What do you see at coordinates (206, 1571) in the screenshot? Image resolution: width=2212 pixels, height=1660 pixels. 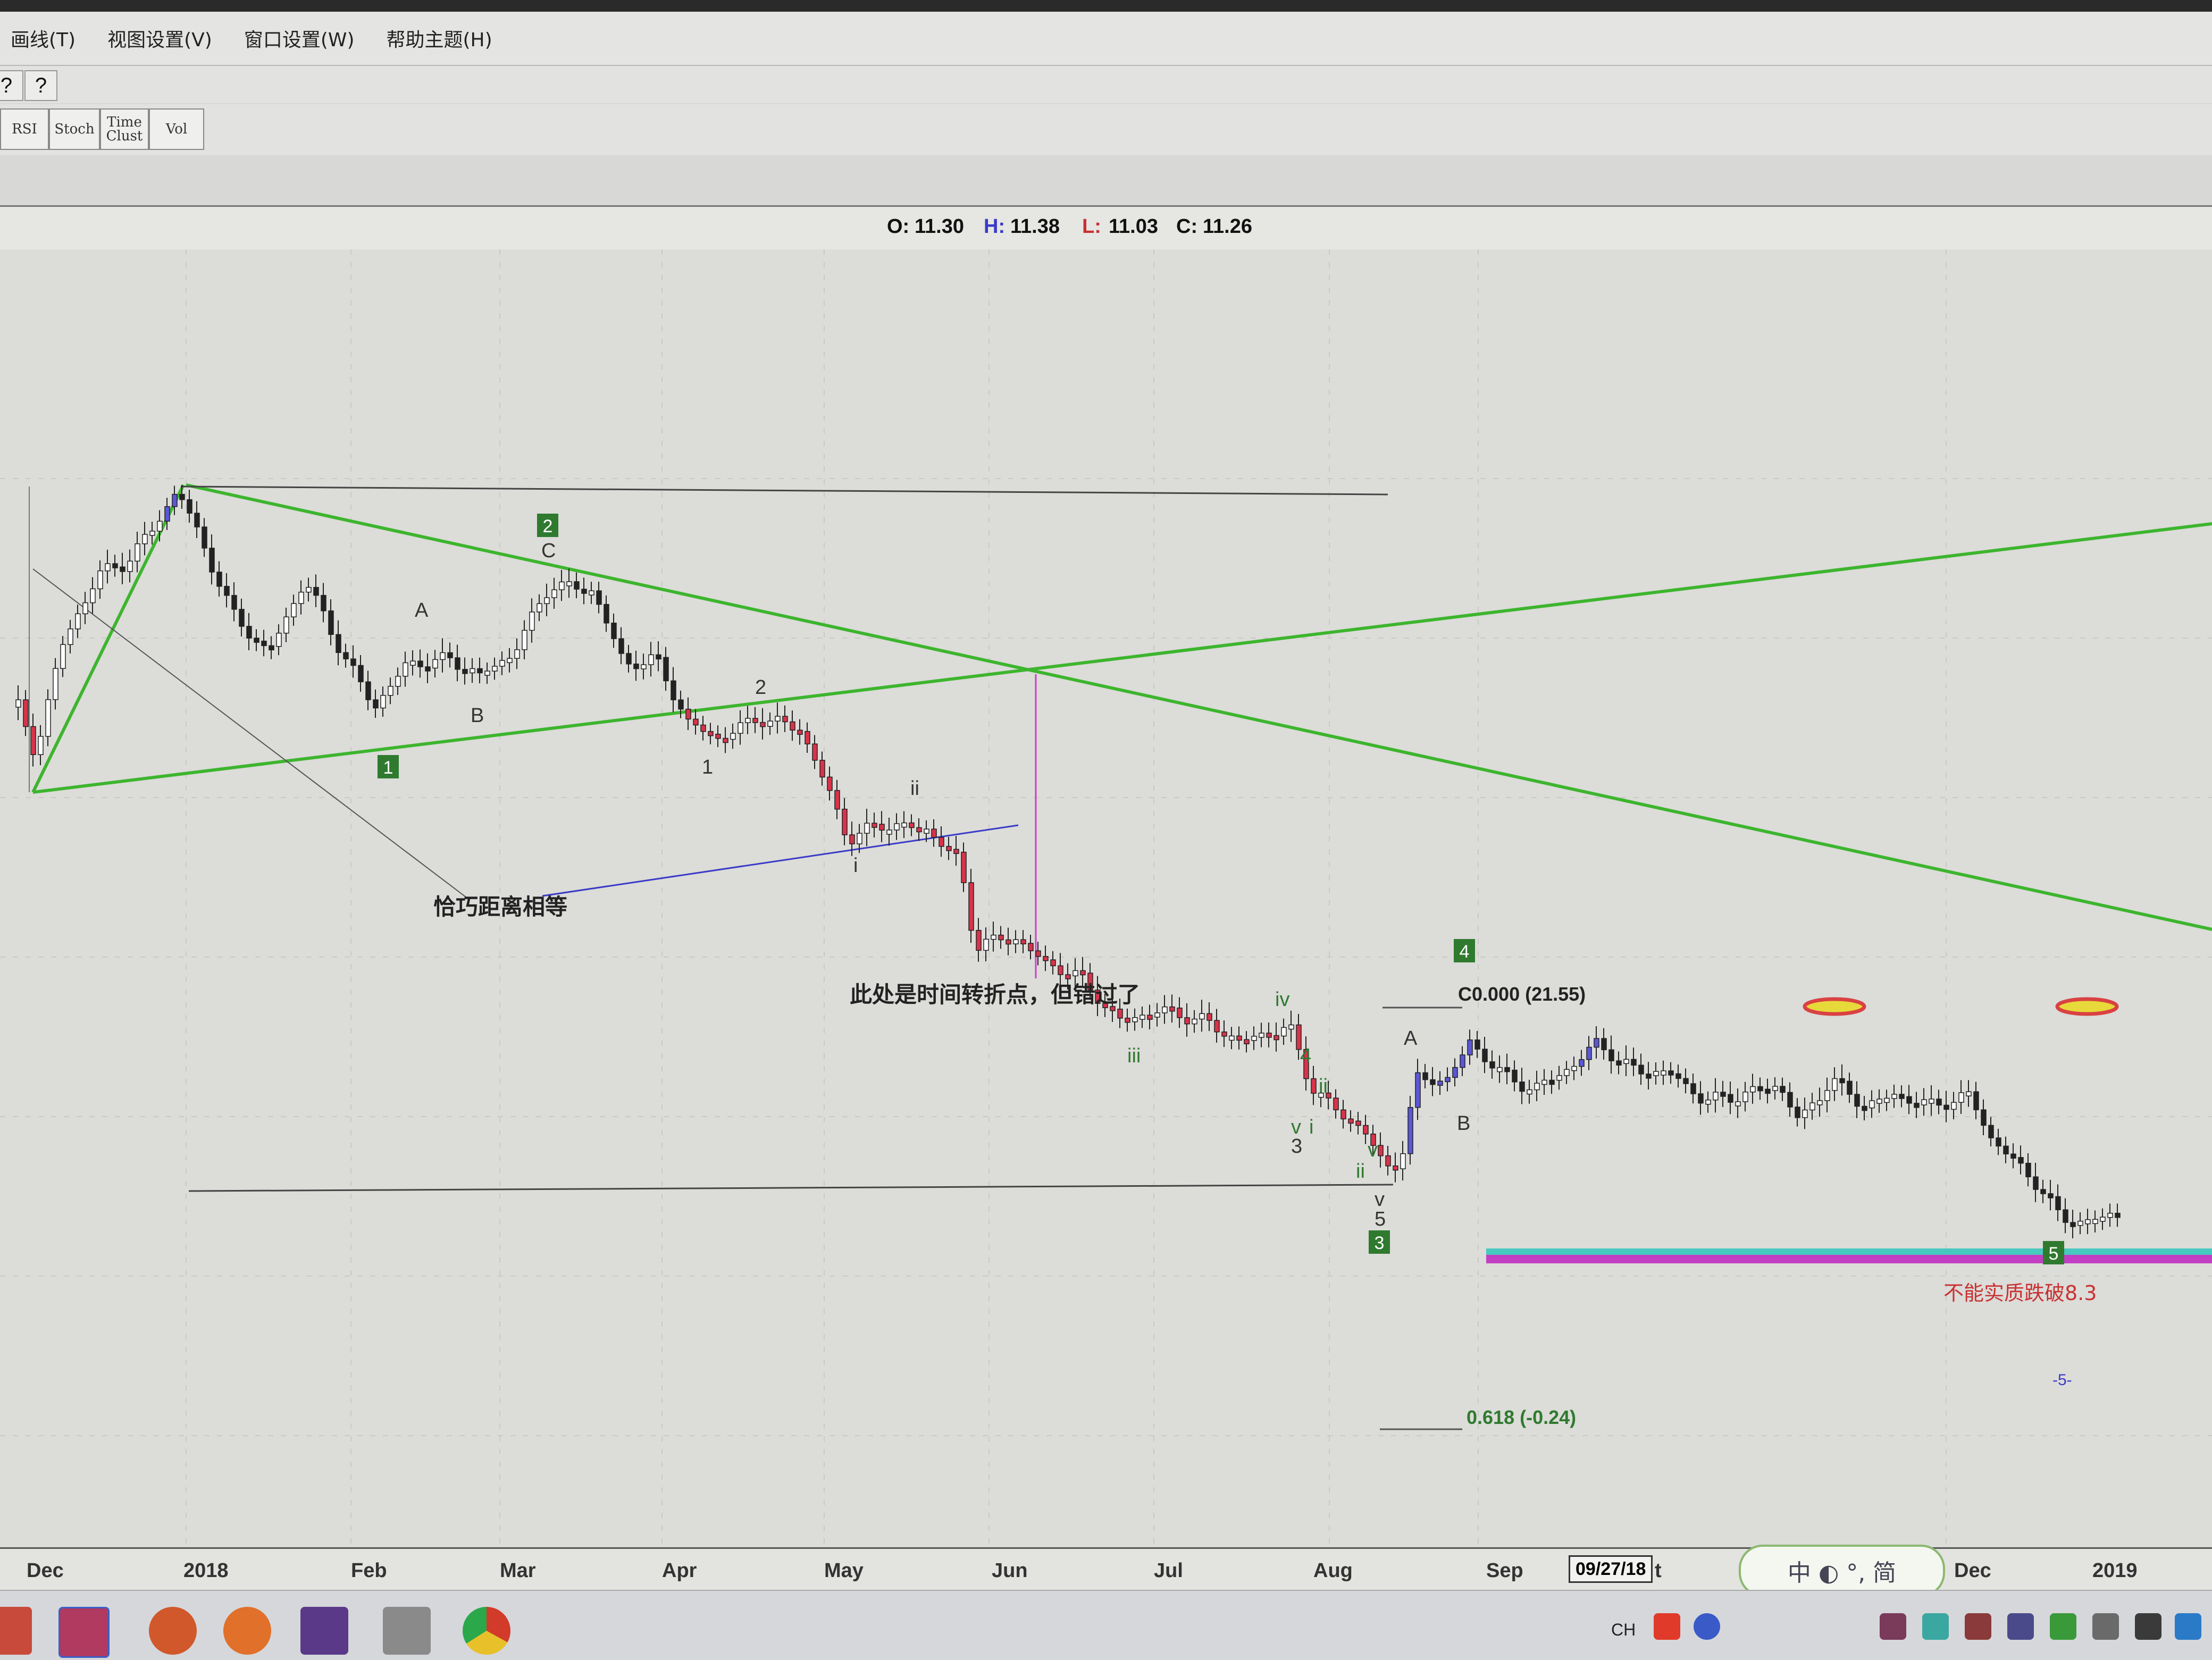 I see `xaxis-label-2018: 2018` at bounding box center [206, 1571].